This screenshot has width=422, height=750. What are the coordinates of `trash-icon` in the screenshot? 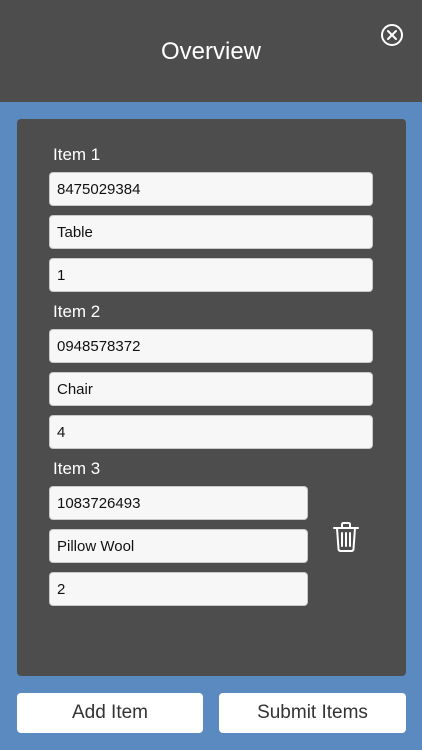 It's located at (346, 537).